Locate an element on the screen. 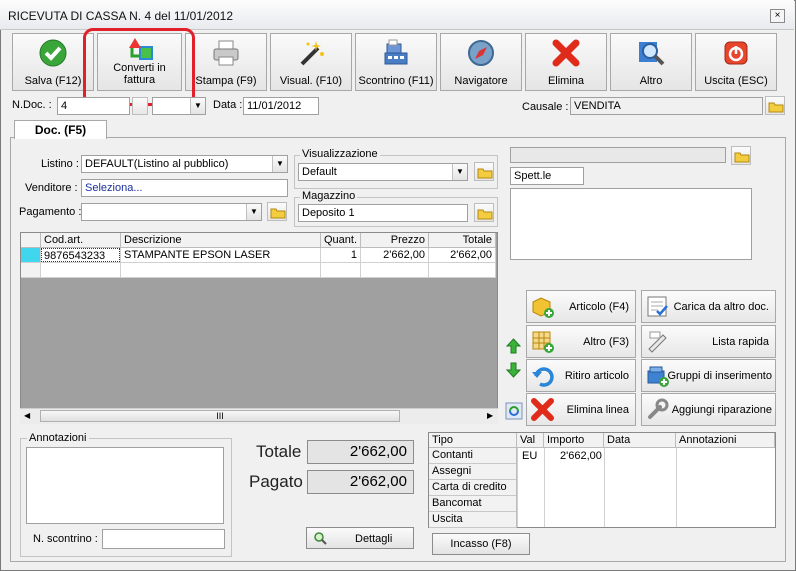 The image size is (796, 571). lista-rapida-label: Lista rapida is located at coordinates (740, 342).